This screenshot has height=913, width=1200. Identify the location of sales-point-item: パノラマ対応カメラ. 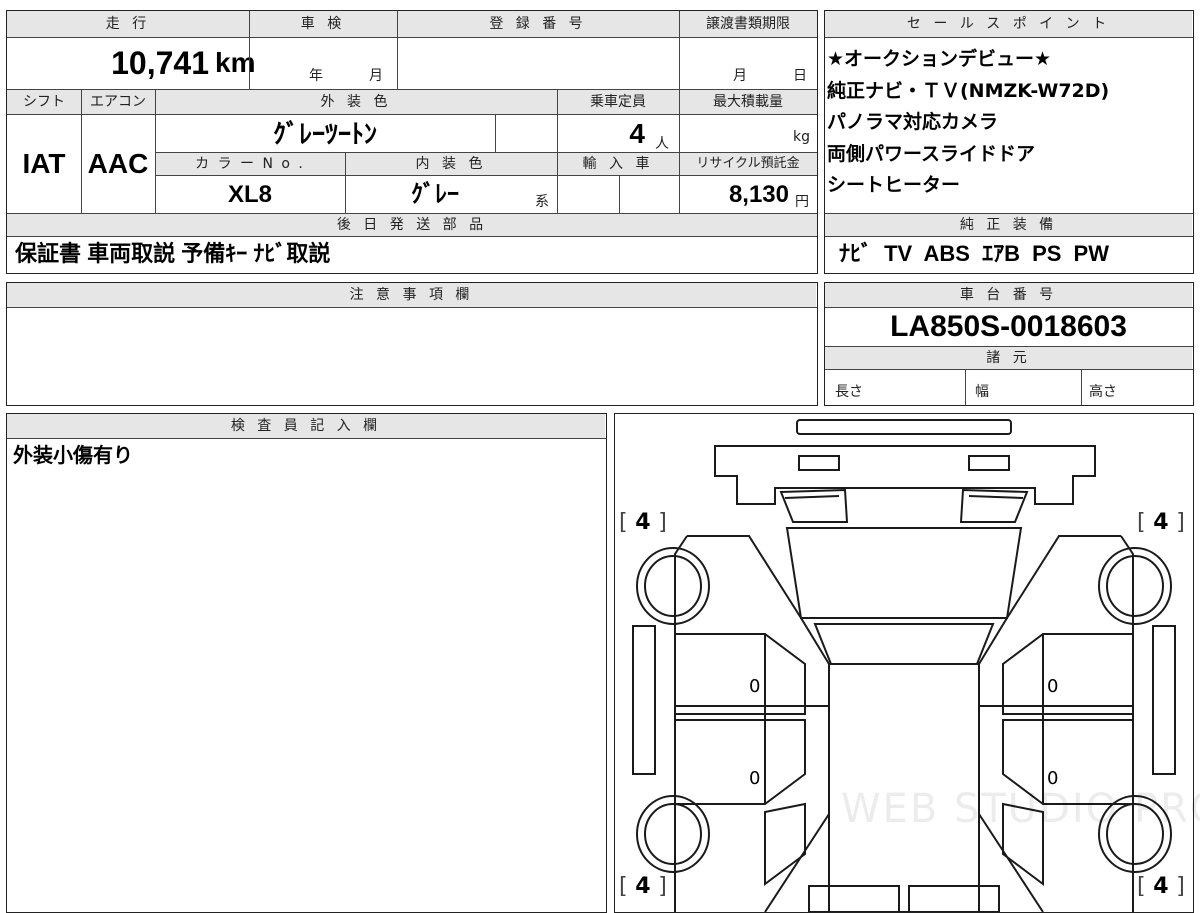
(913, 122).